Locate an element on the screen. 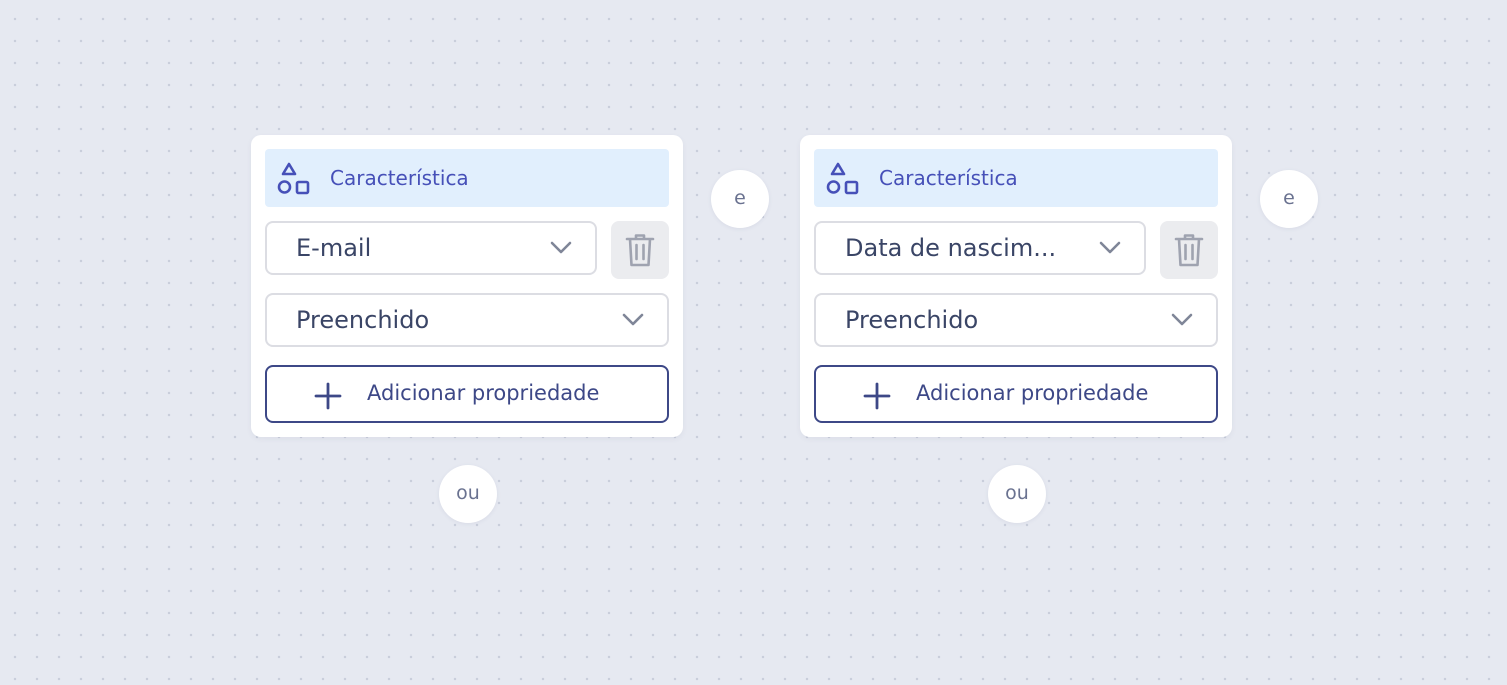  attribute-select-value: E-mail is located at coordinates (334, 248).